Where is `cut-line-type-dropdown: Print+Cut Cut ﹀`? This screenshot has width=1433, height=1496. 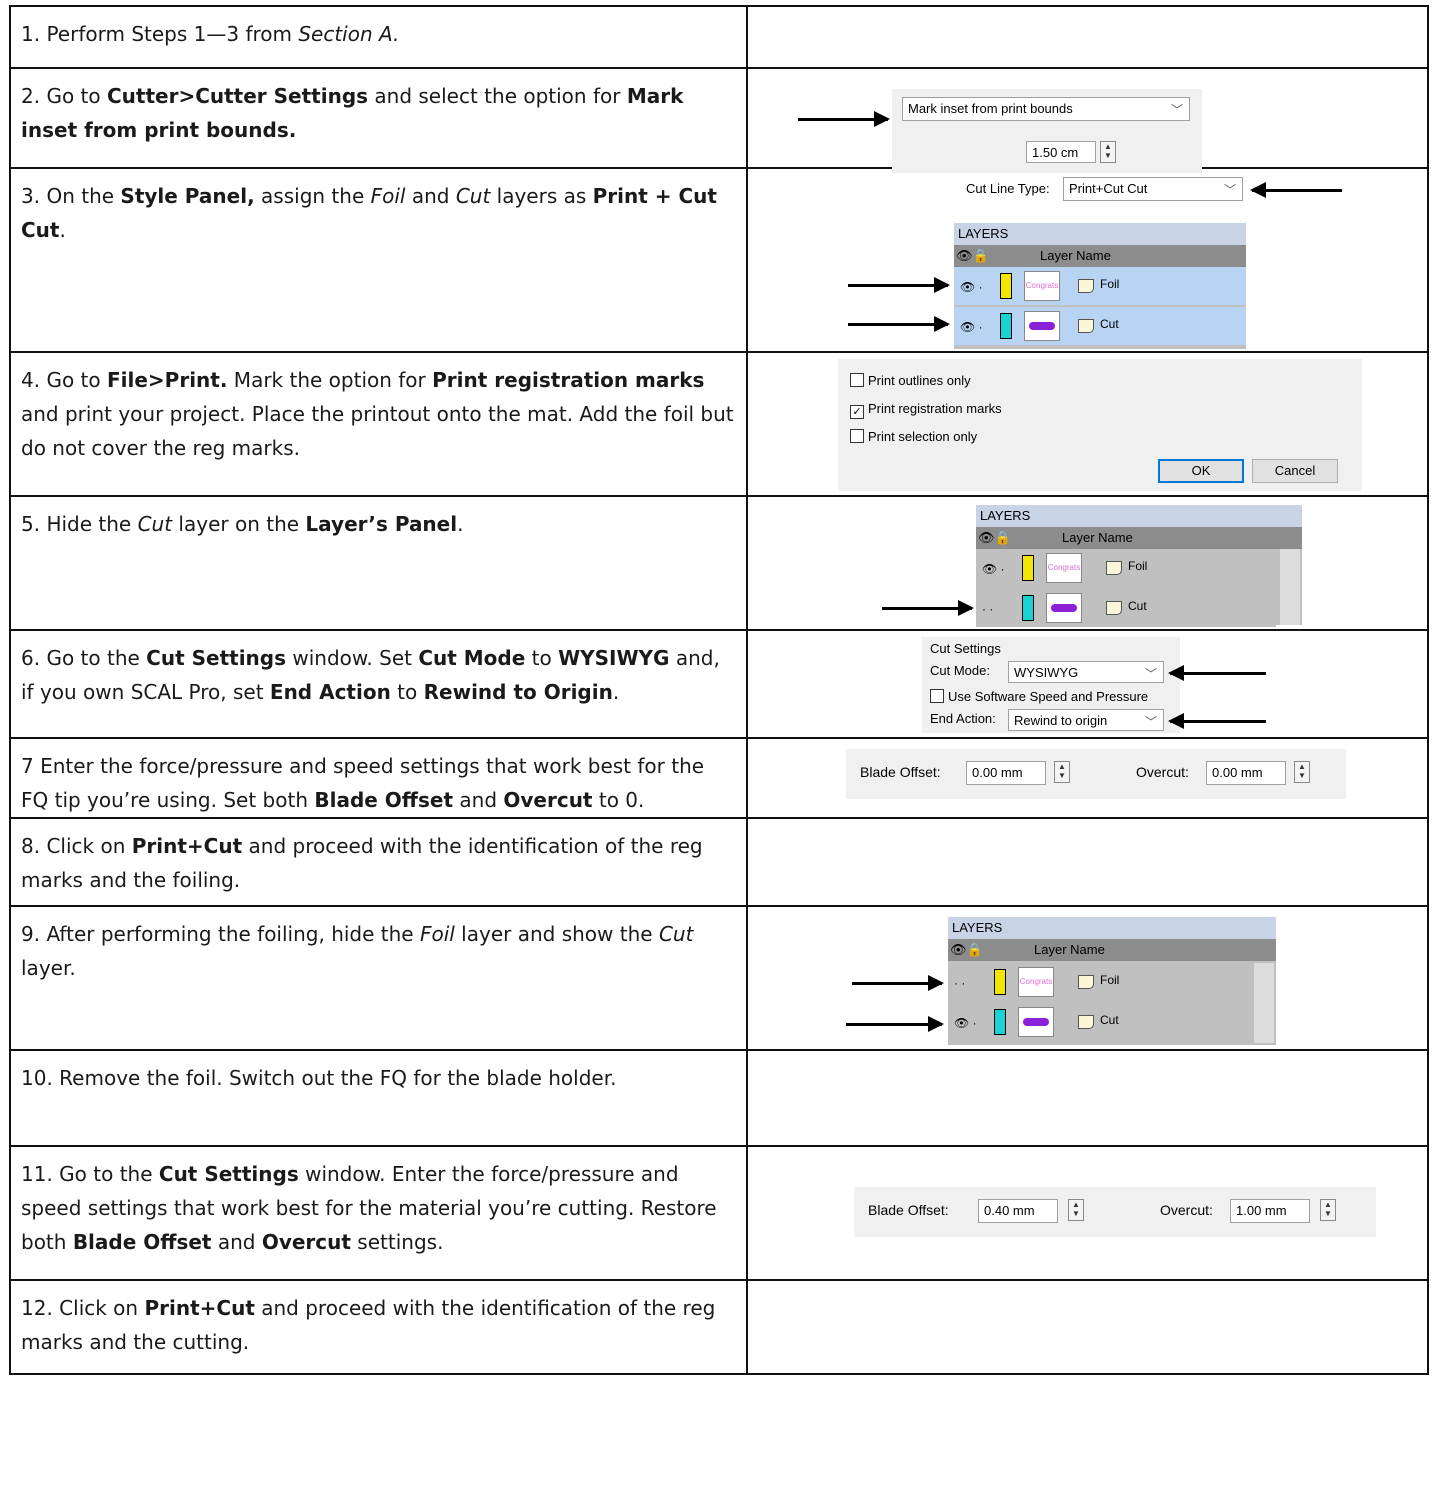
cut-line-type-dropdown: Print+Cut Cut ﹀ is located at coordinates (1153, 189).